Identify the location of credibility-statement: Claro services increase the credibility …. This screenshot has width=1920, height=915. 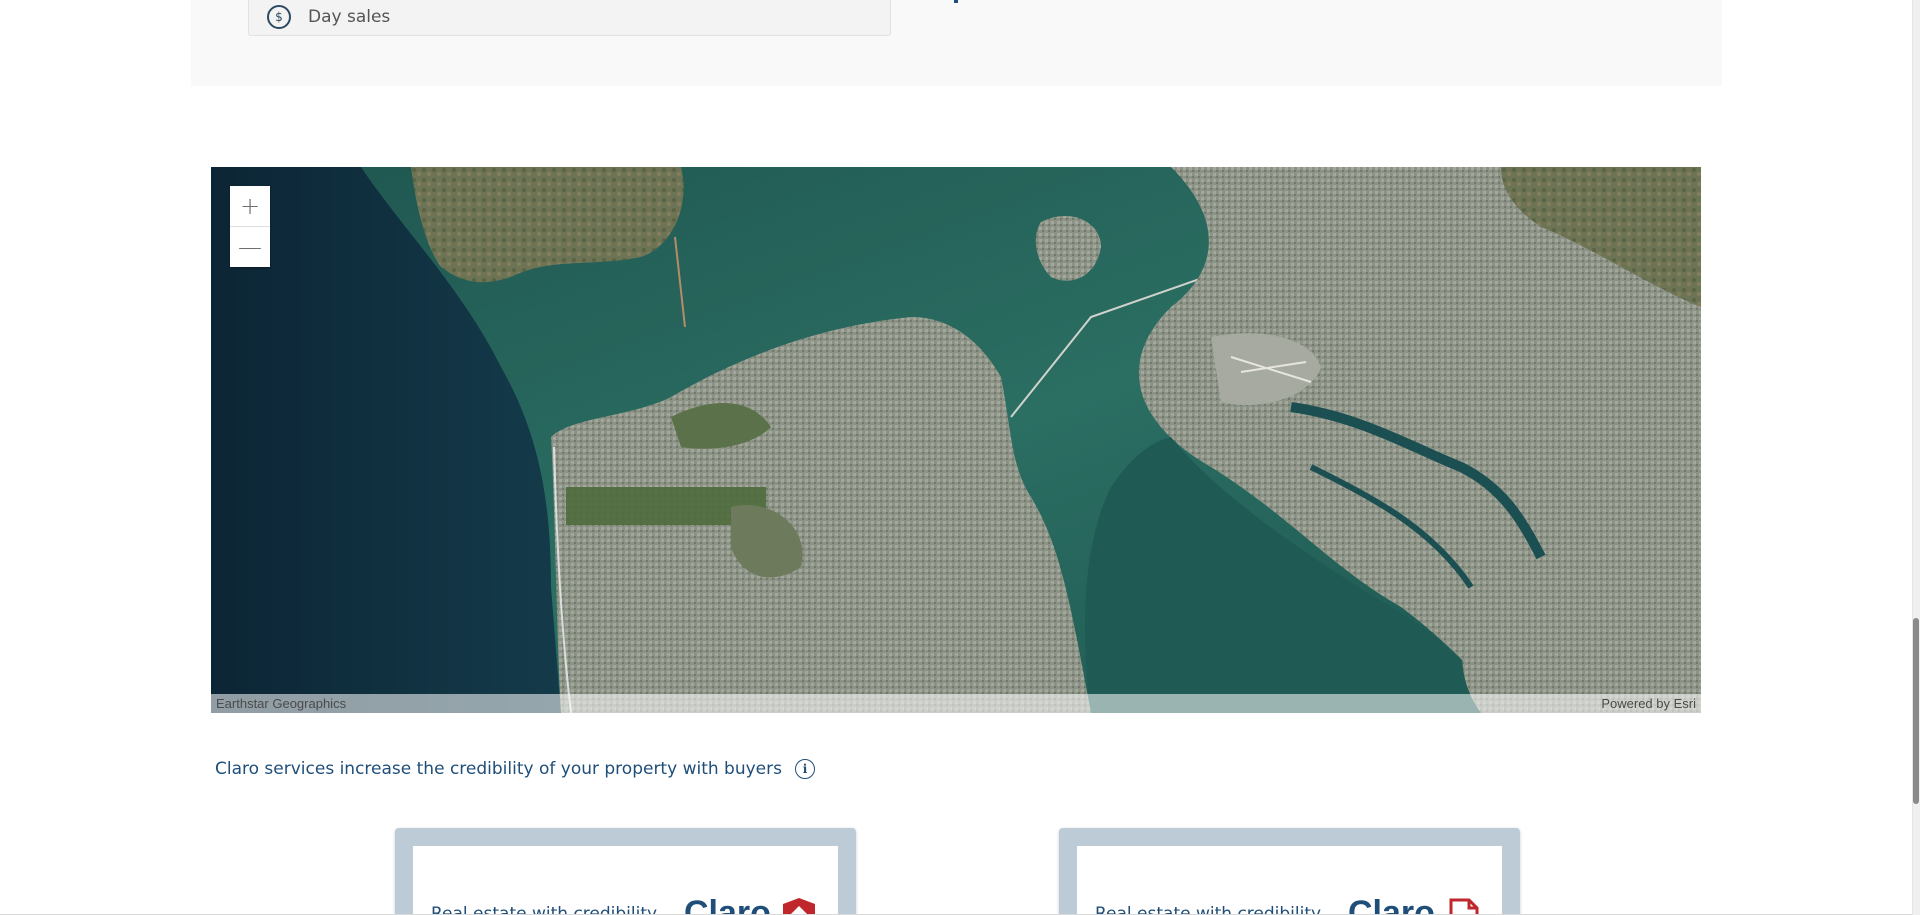
(515, 769).